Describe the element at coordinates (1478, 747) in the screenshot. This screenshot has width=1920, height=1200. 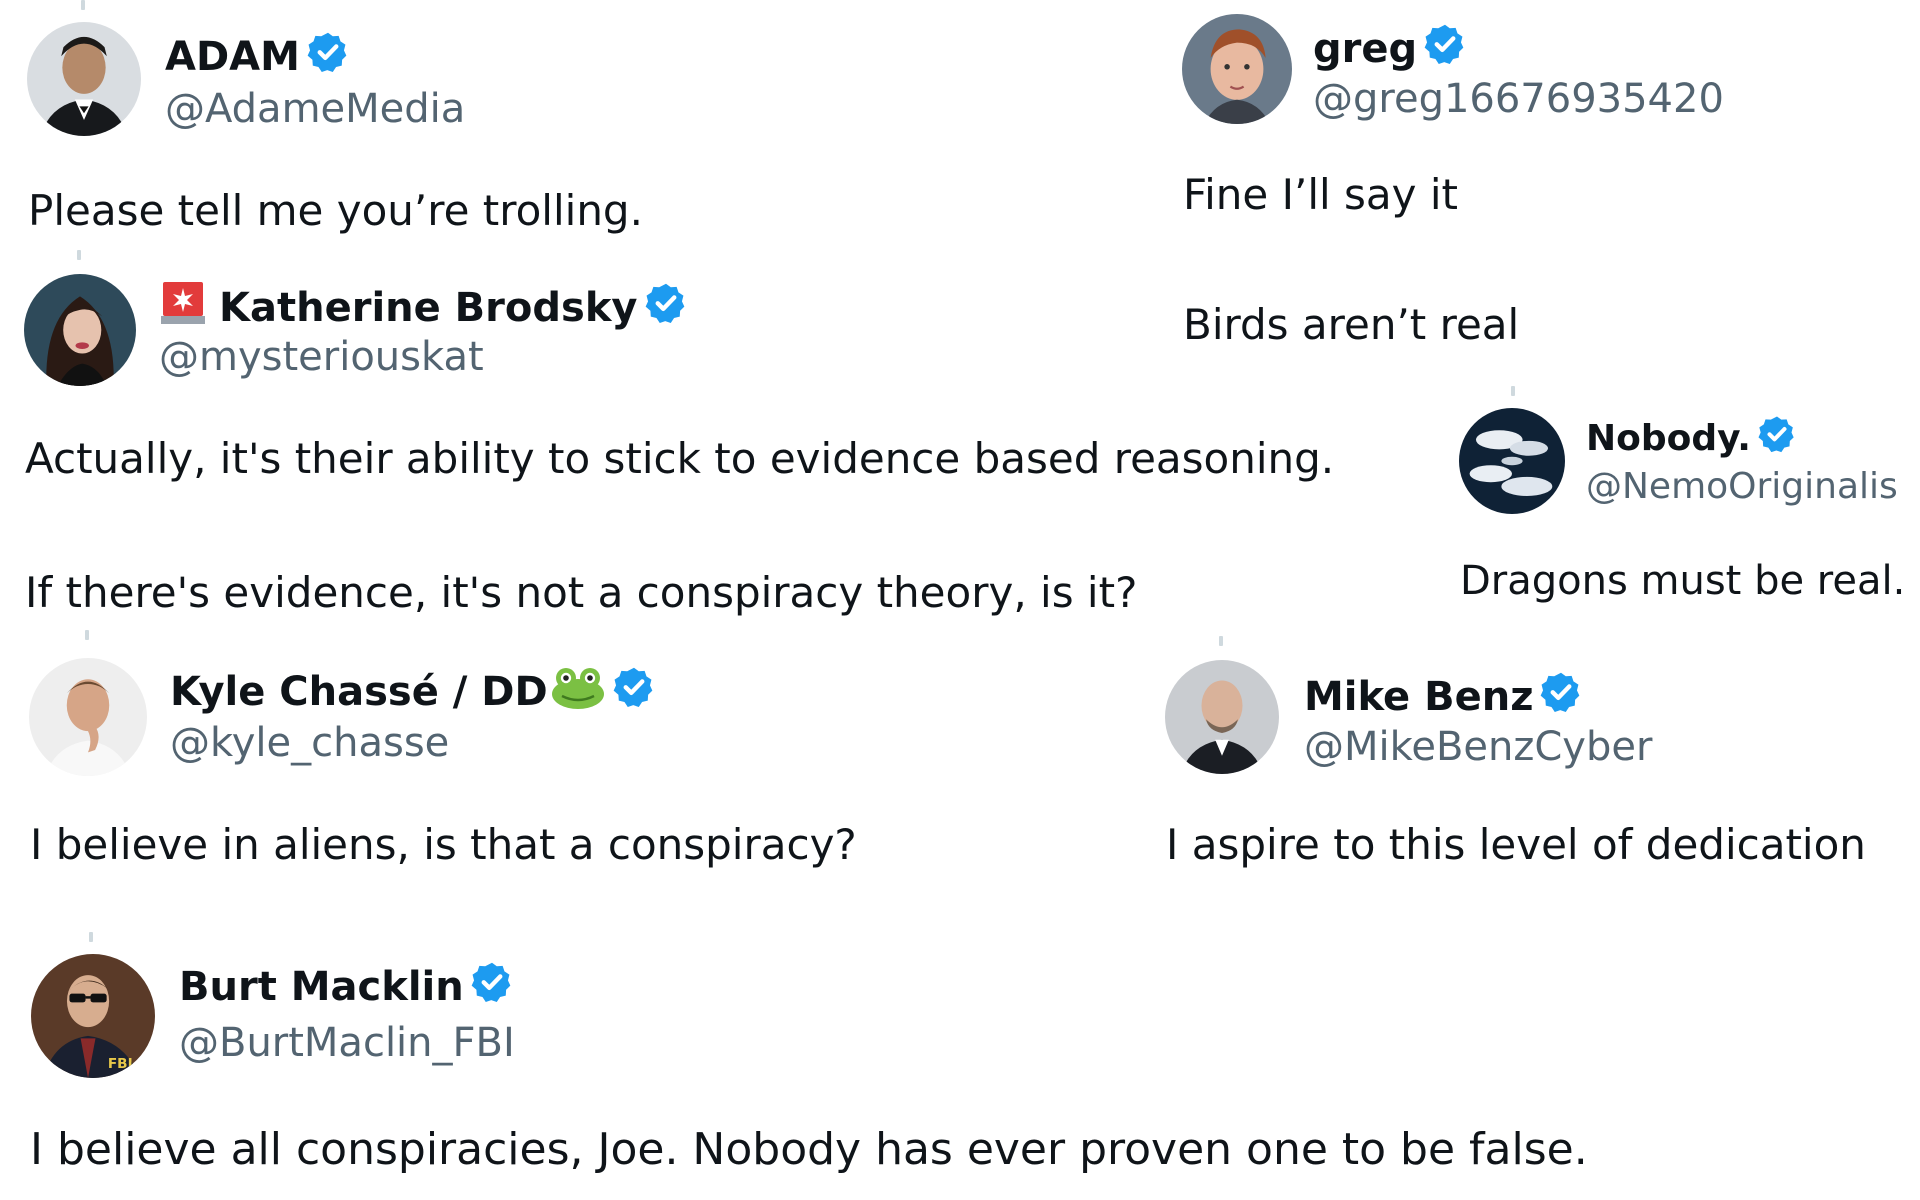
I see `user-handle: @MikeBenzCyber` at that location.